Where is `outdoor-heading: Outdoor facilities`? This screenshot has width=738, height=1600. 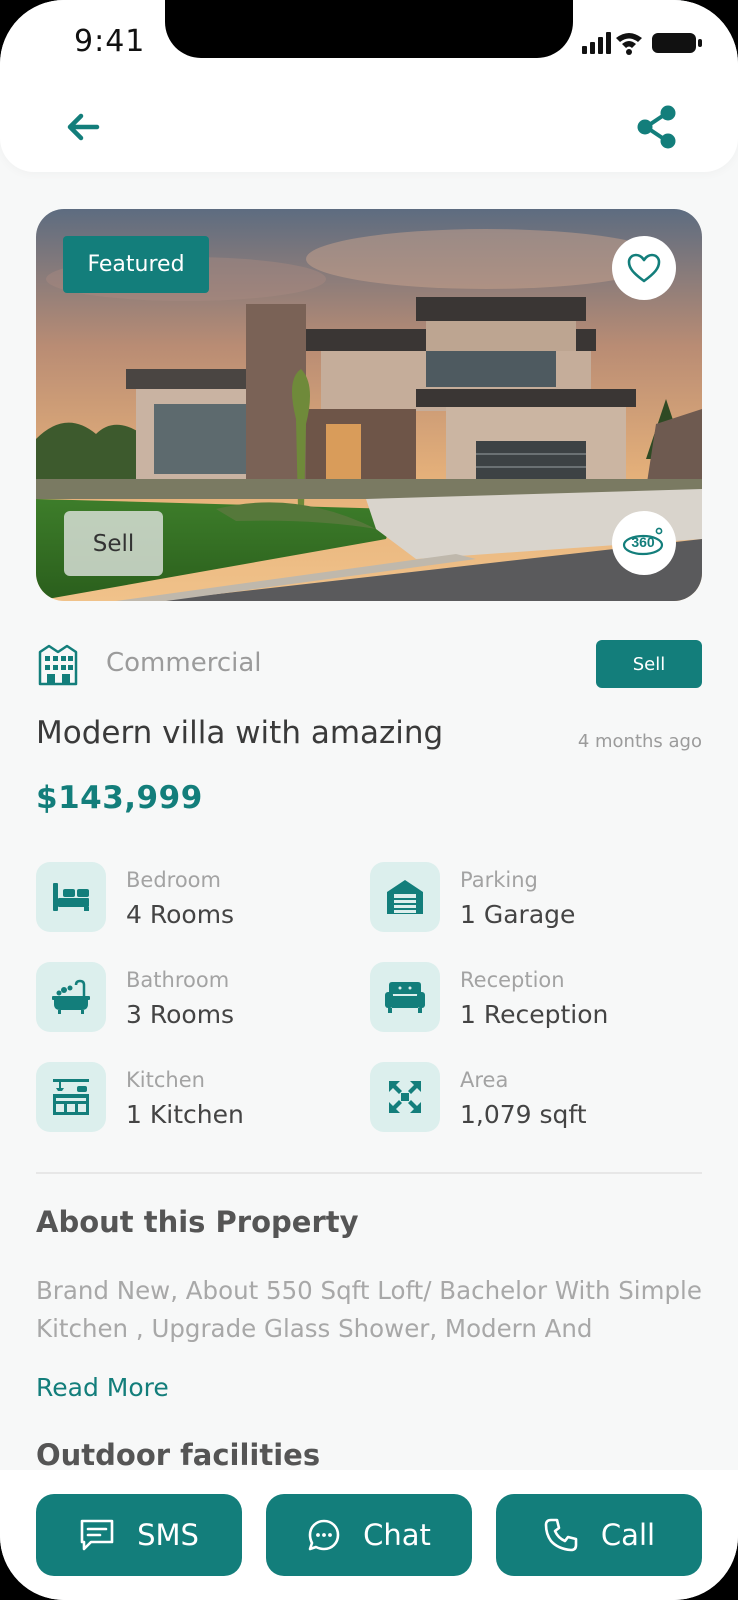
outdoor-heading: Outdoor facilities is located at coordinates (178, 1455).